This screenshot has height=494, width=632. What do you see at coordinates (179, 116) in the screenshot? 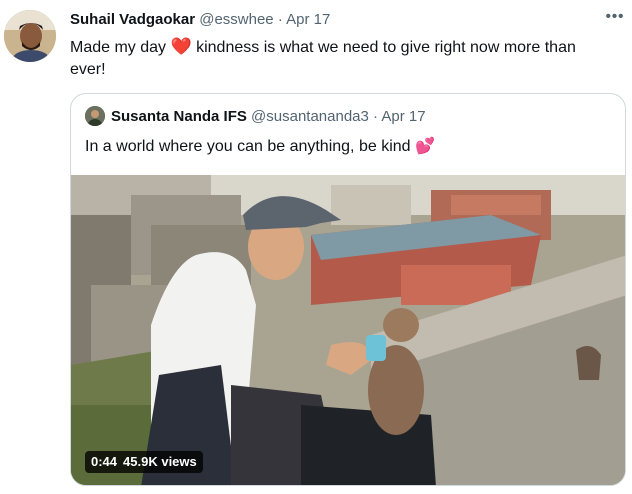
I see `quoted-author-name: Susanta Nanda IFS` at bounding box center [179, 116].